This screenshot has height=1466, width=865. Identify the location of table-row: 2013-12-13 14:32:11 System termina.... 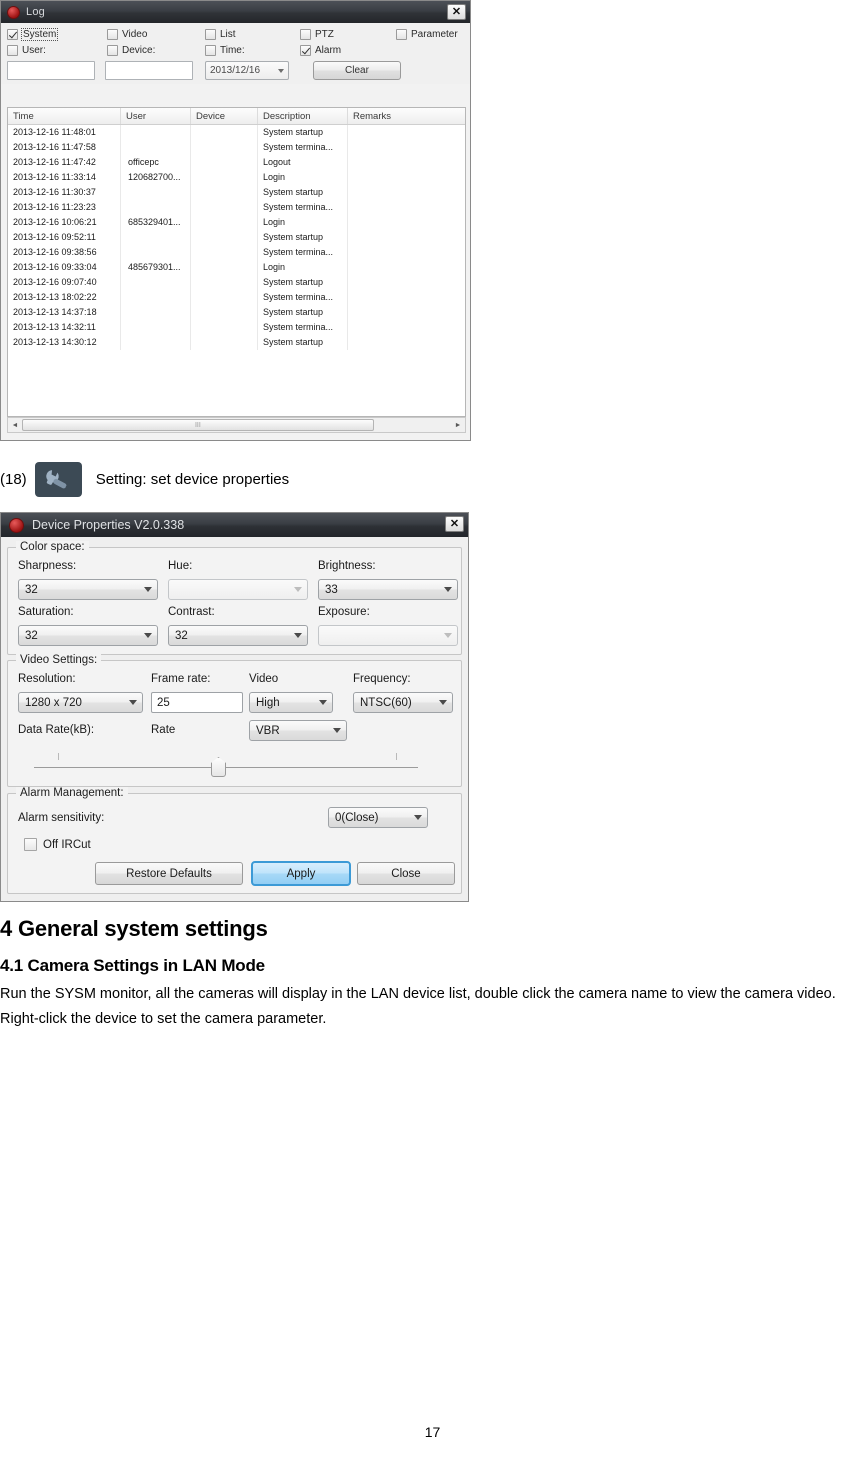
(236, 327).